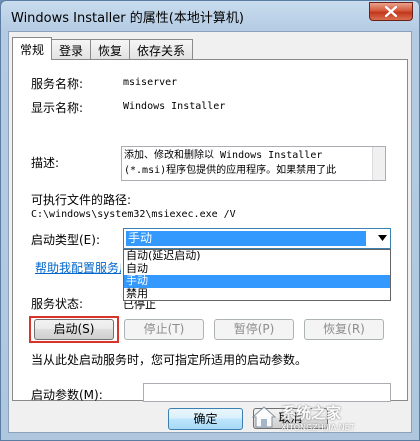 This screenshot has height=441, width=420. What do you see at coordinates (32, 48) in the screenshot?
I see `tab-general: 常规` at bounding box center [32, 48].